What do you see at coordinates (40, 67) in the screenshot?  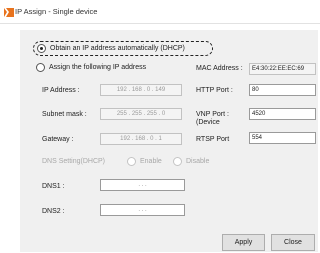 I see `static-ip-radio` at bounding box center [40, 67].